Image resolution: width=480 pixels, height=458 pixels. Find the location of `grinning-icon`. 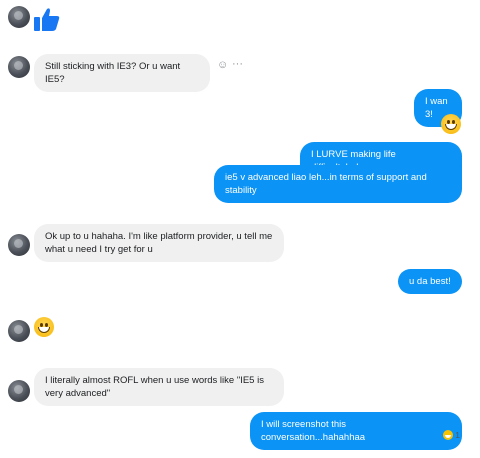

grinning-icon is located at coordinates (448, 435).